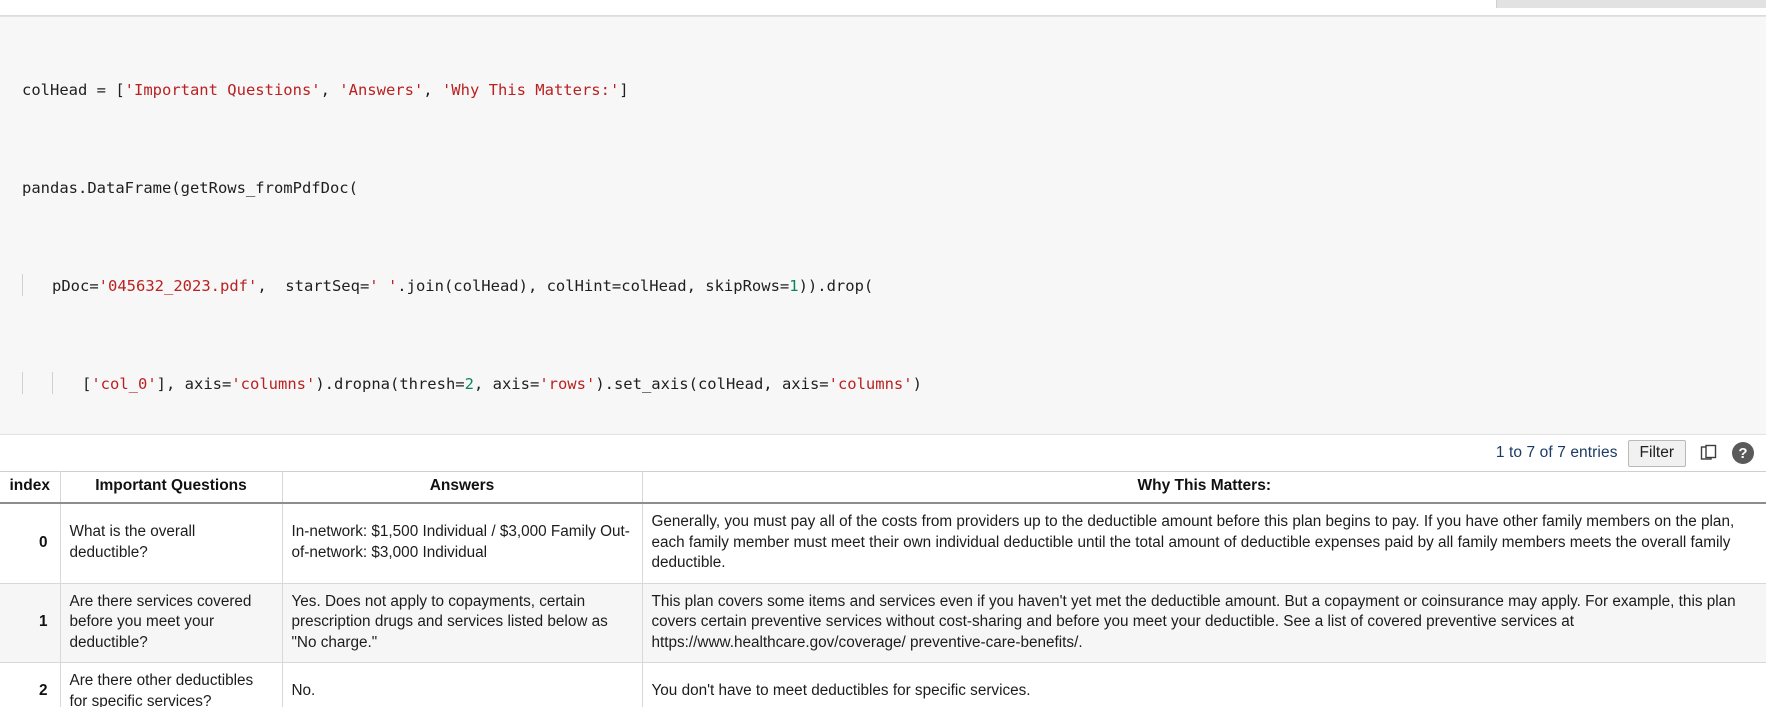 The height and width of the screenshot is (707, 1766). What do you see at coordinates (469, 384) in the screenshot?
I see `code-number: 2` at bounding box center [469, 384].